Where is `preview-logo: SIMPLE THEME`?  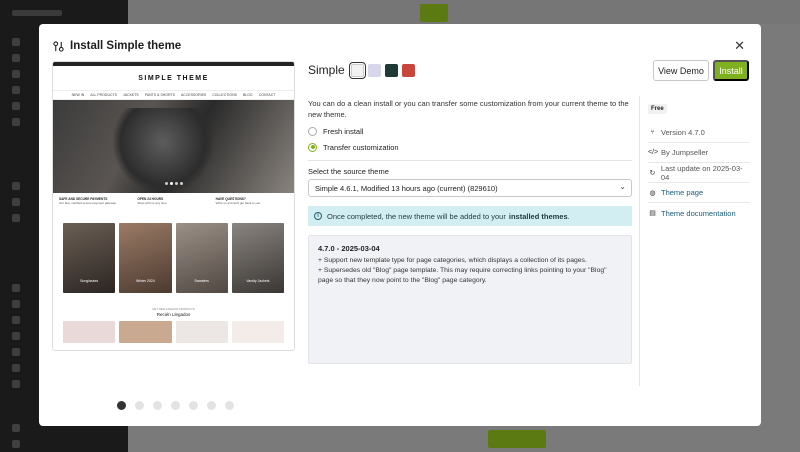
preview-logo: SIMPLE THEME is located at coordinates (173, 78).